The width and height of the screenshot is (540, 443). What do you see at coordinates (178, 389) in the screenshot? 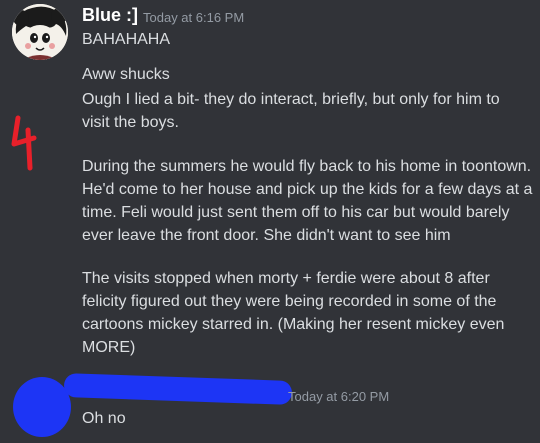
I see `redacted-username` at bounding box center [178, 389].